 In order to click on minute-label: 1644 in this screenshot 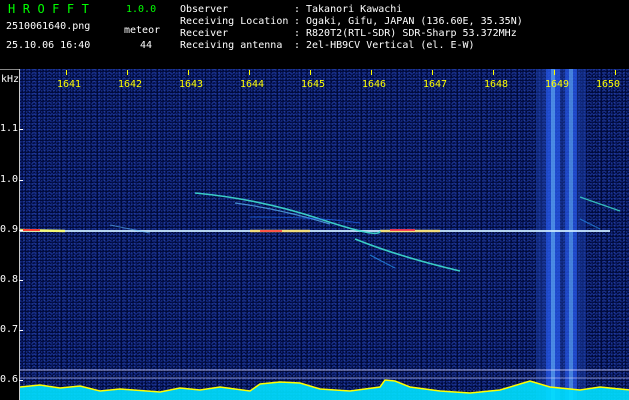, I will do `click(252, 84)`.